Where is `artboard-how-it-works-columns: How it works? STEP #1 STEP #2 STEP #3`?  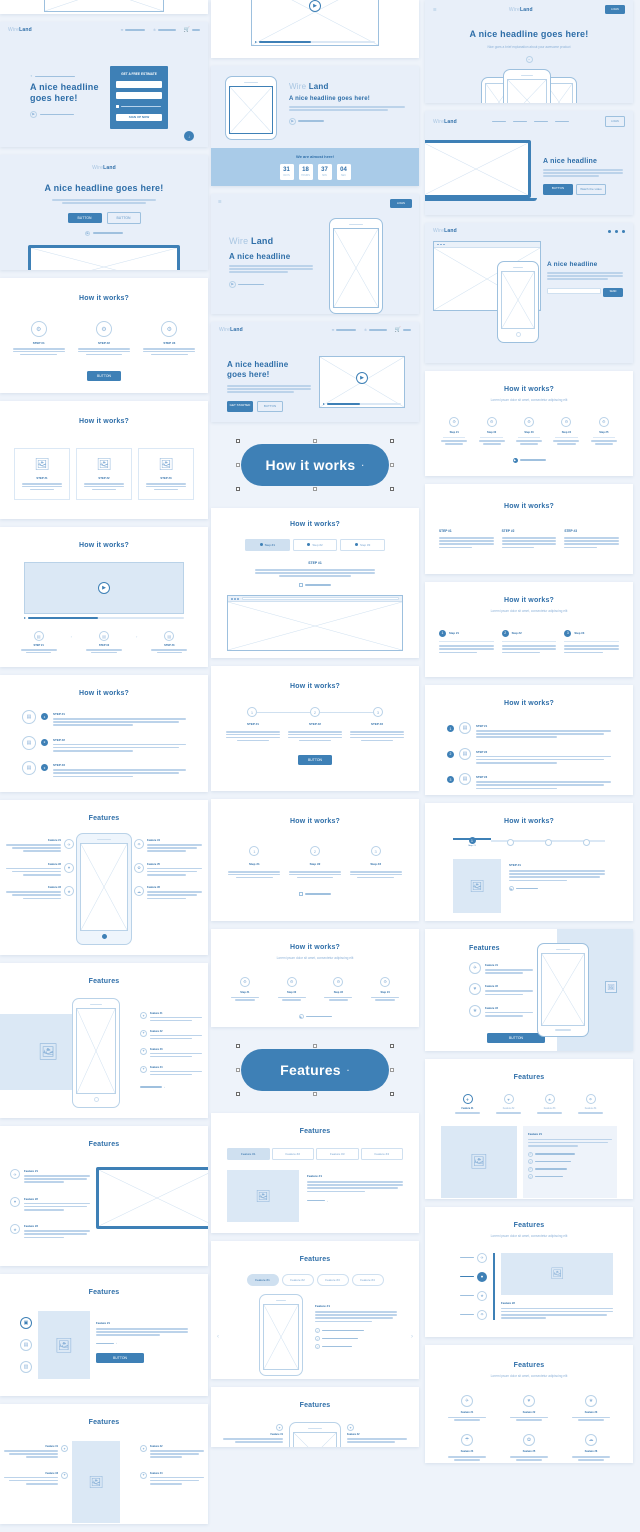
artboard-how-it-works-columns: How it works? STEP #1 STEP #2 STEP #3 is located at coordinates (529, 529).